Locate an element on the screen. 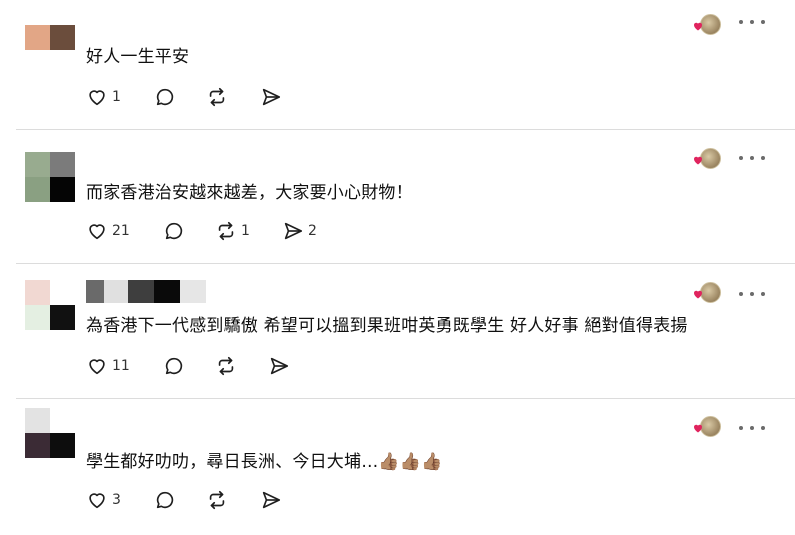 This screenshot has width=795, height=535. like-button: 1 is located at coordinates (103, 97).